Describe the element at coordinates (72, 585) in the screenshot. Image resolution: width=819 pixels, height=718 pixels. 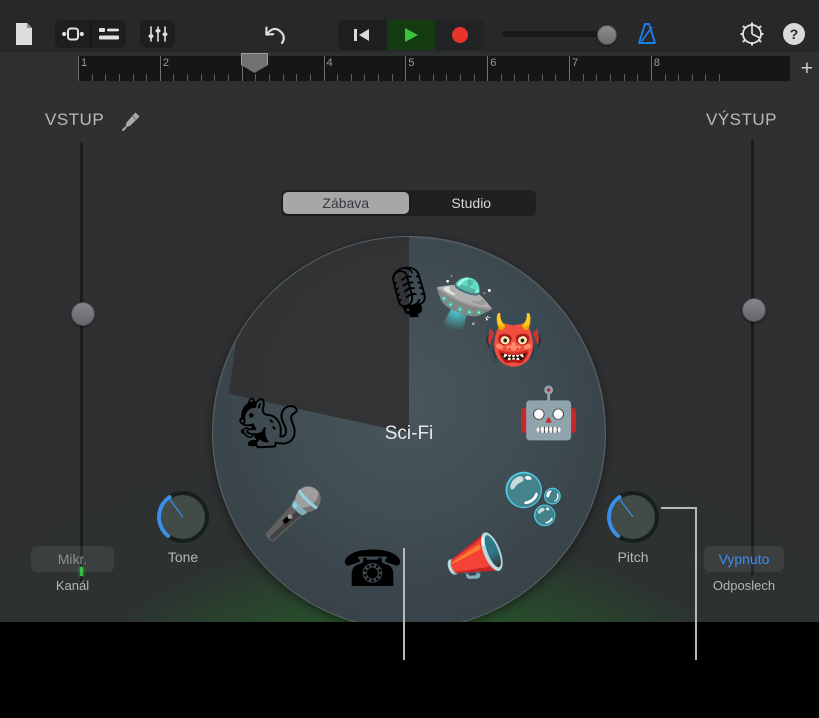
I see `channel-caption: Kanál` at that location.